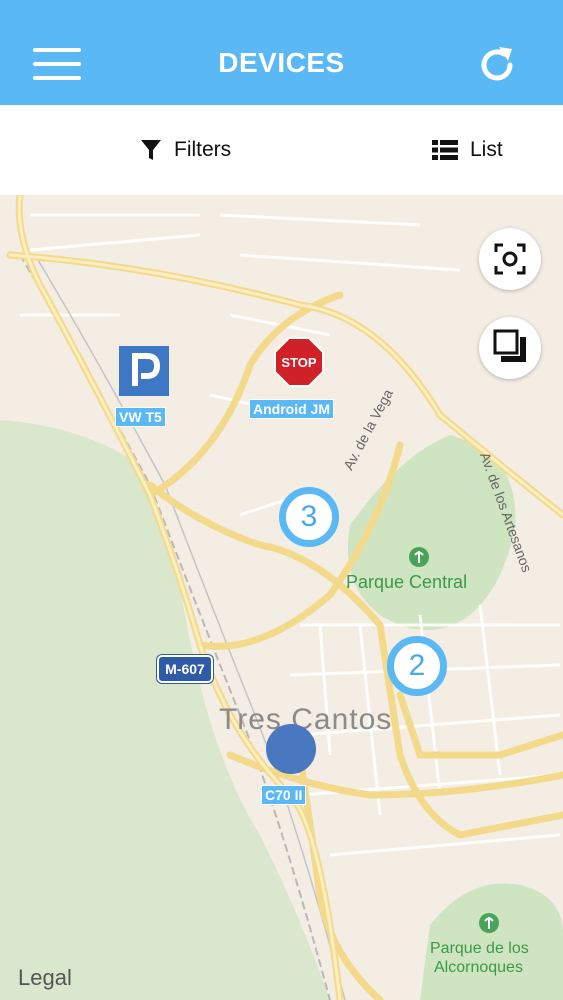  I want to click on list-label: List, so click(486, 149).